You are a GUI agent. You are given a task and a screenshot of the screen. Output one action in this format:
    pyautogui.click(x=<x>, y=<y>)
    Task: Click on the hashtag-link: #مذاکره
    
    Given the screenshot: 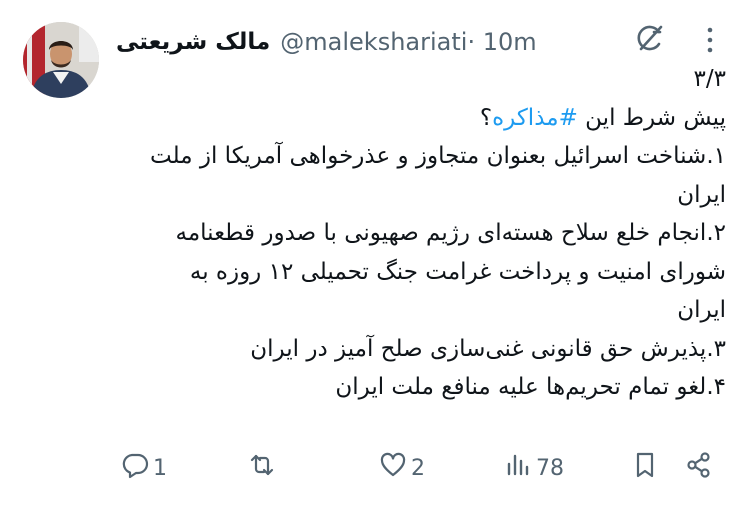 What is the action you would take?
    pyautogui.click(x=535, y=118)
    